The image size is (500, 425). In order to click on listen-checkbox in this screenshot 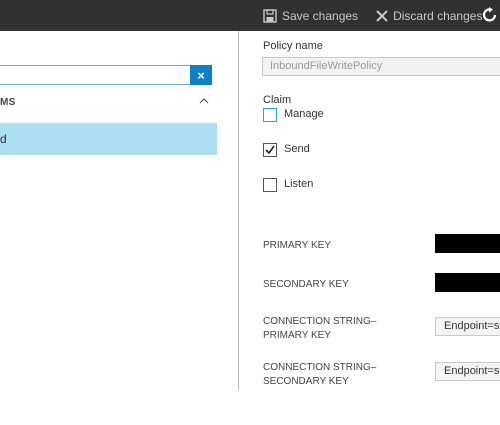, I will do `click(270, 185)`.